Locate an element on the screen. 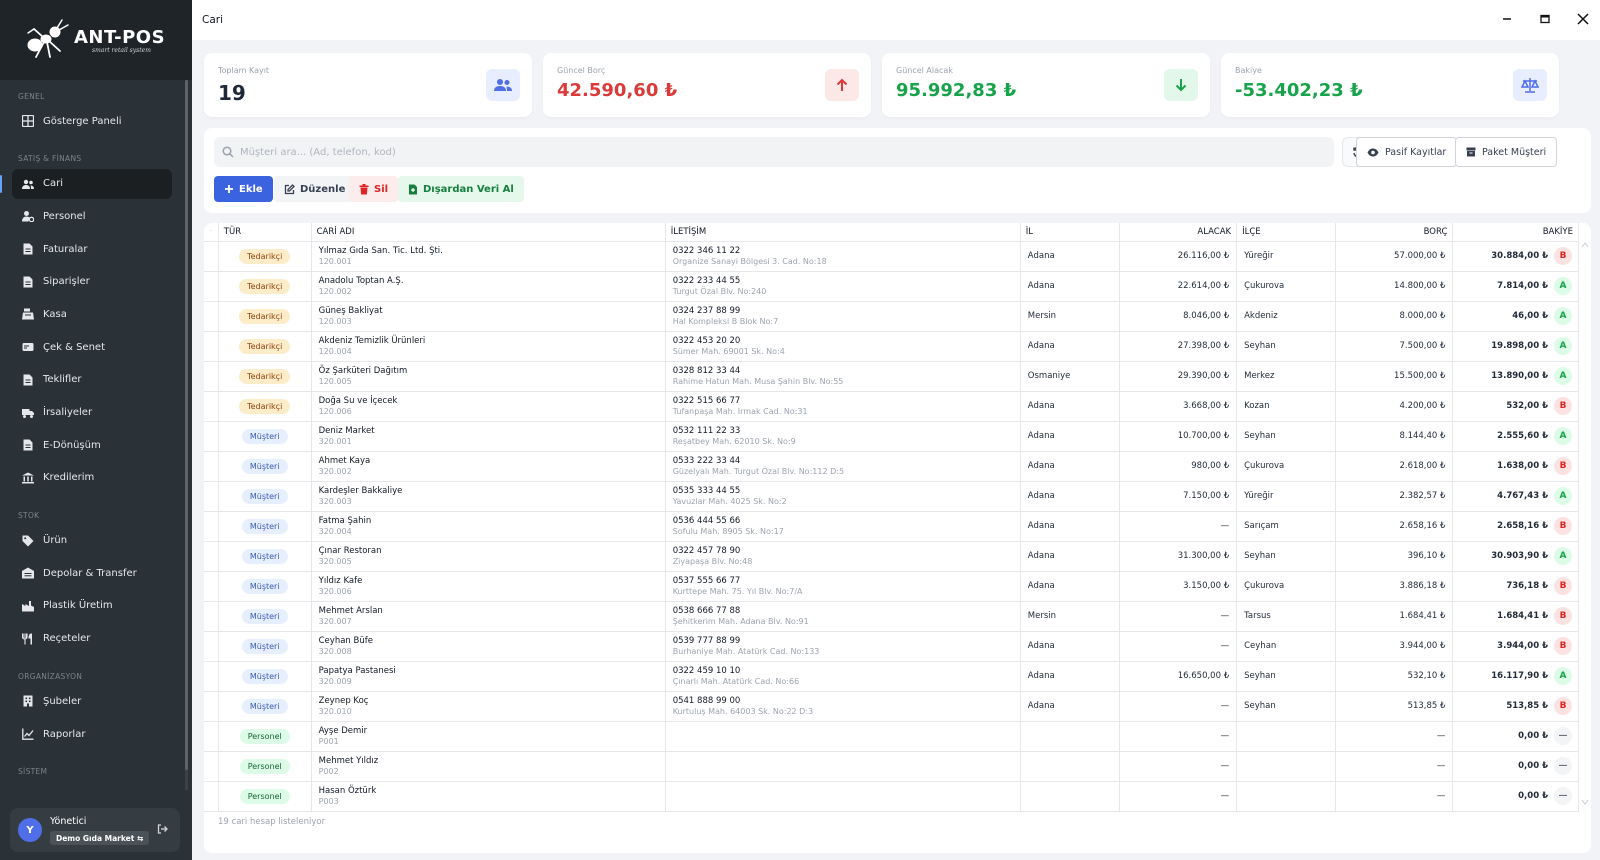 The image size is (1600, 860). column-header-cari-adi: CARİ ADI is located at coordinates (488, 232).